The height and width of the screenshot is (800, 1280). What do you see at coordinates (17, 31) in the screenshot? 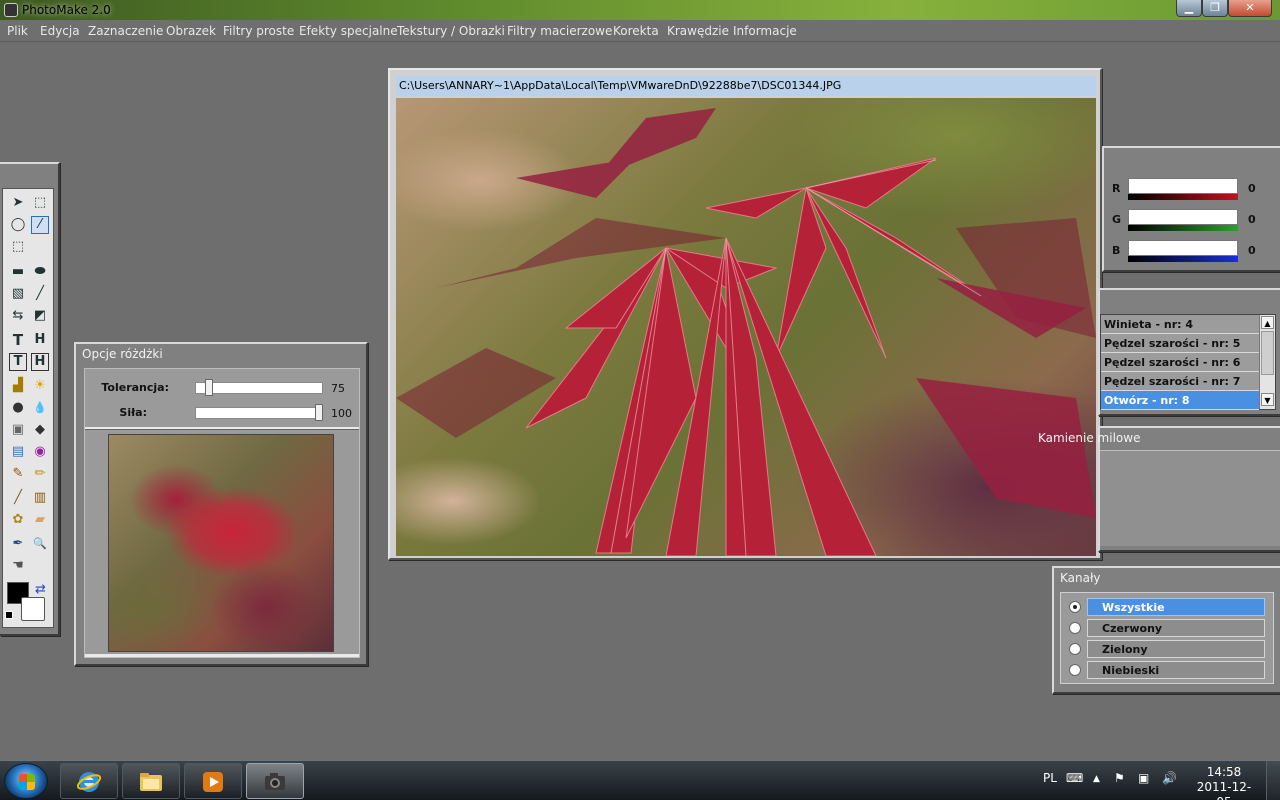
I see `menu-item-plik: Plik` at bounding box center [17, 31].